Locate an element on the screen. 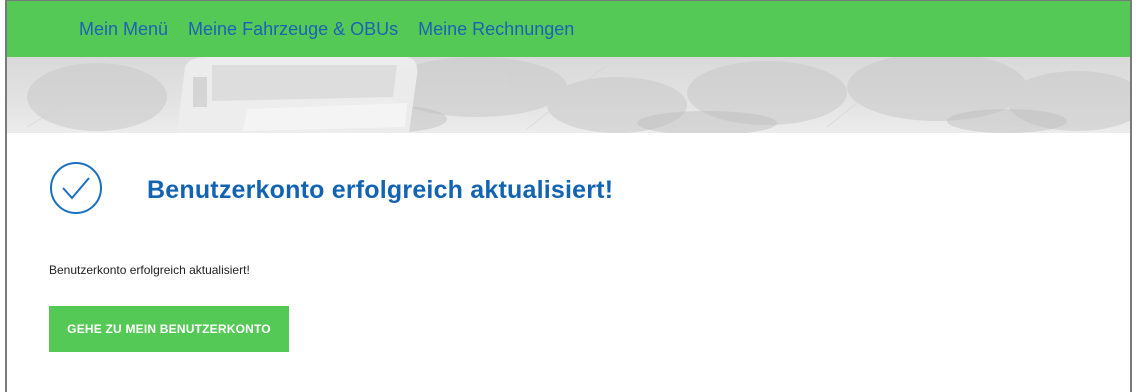 Image resolution: width=1140 pixels, height=392 pixels. page-title: Benutzerkonto erfolgreich aktualisiert! is located at coordinates (380, 190).